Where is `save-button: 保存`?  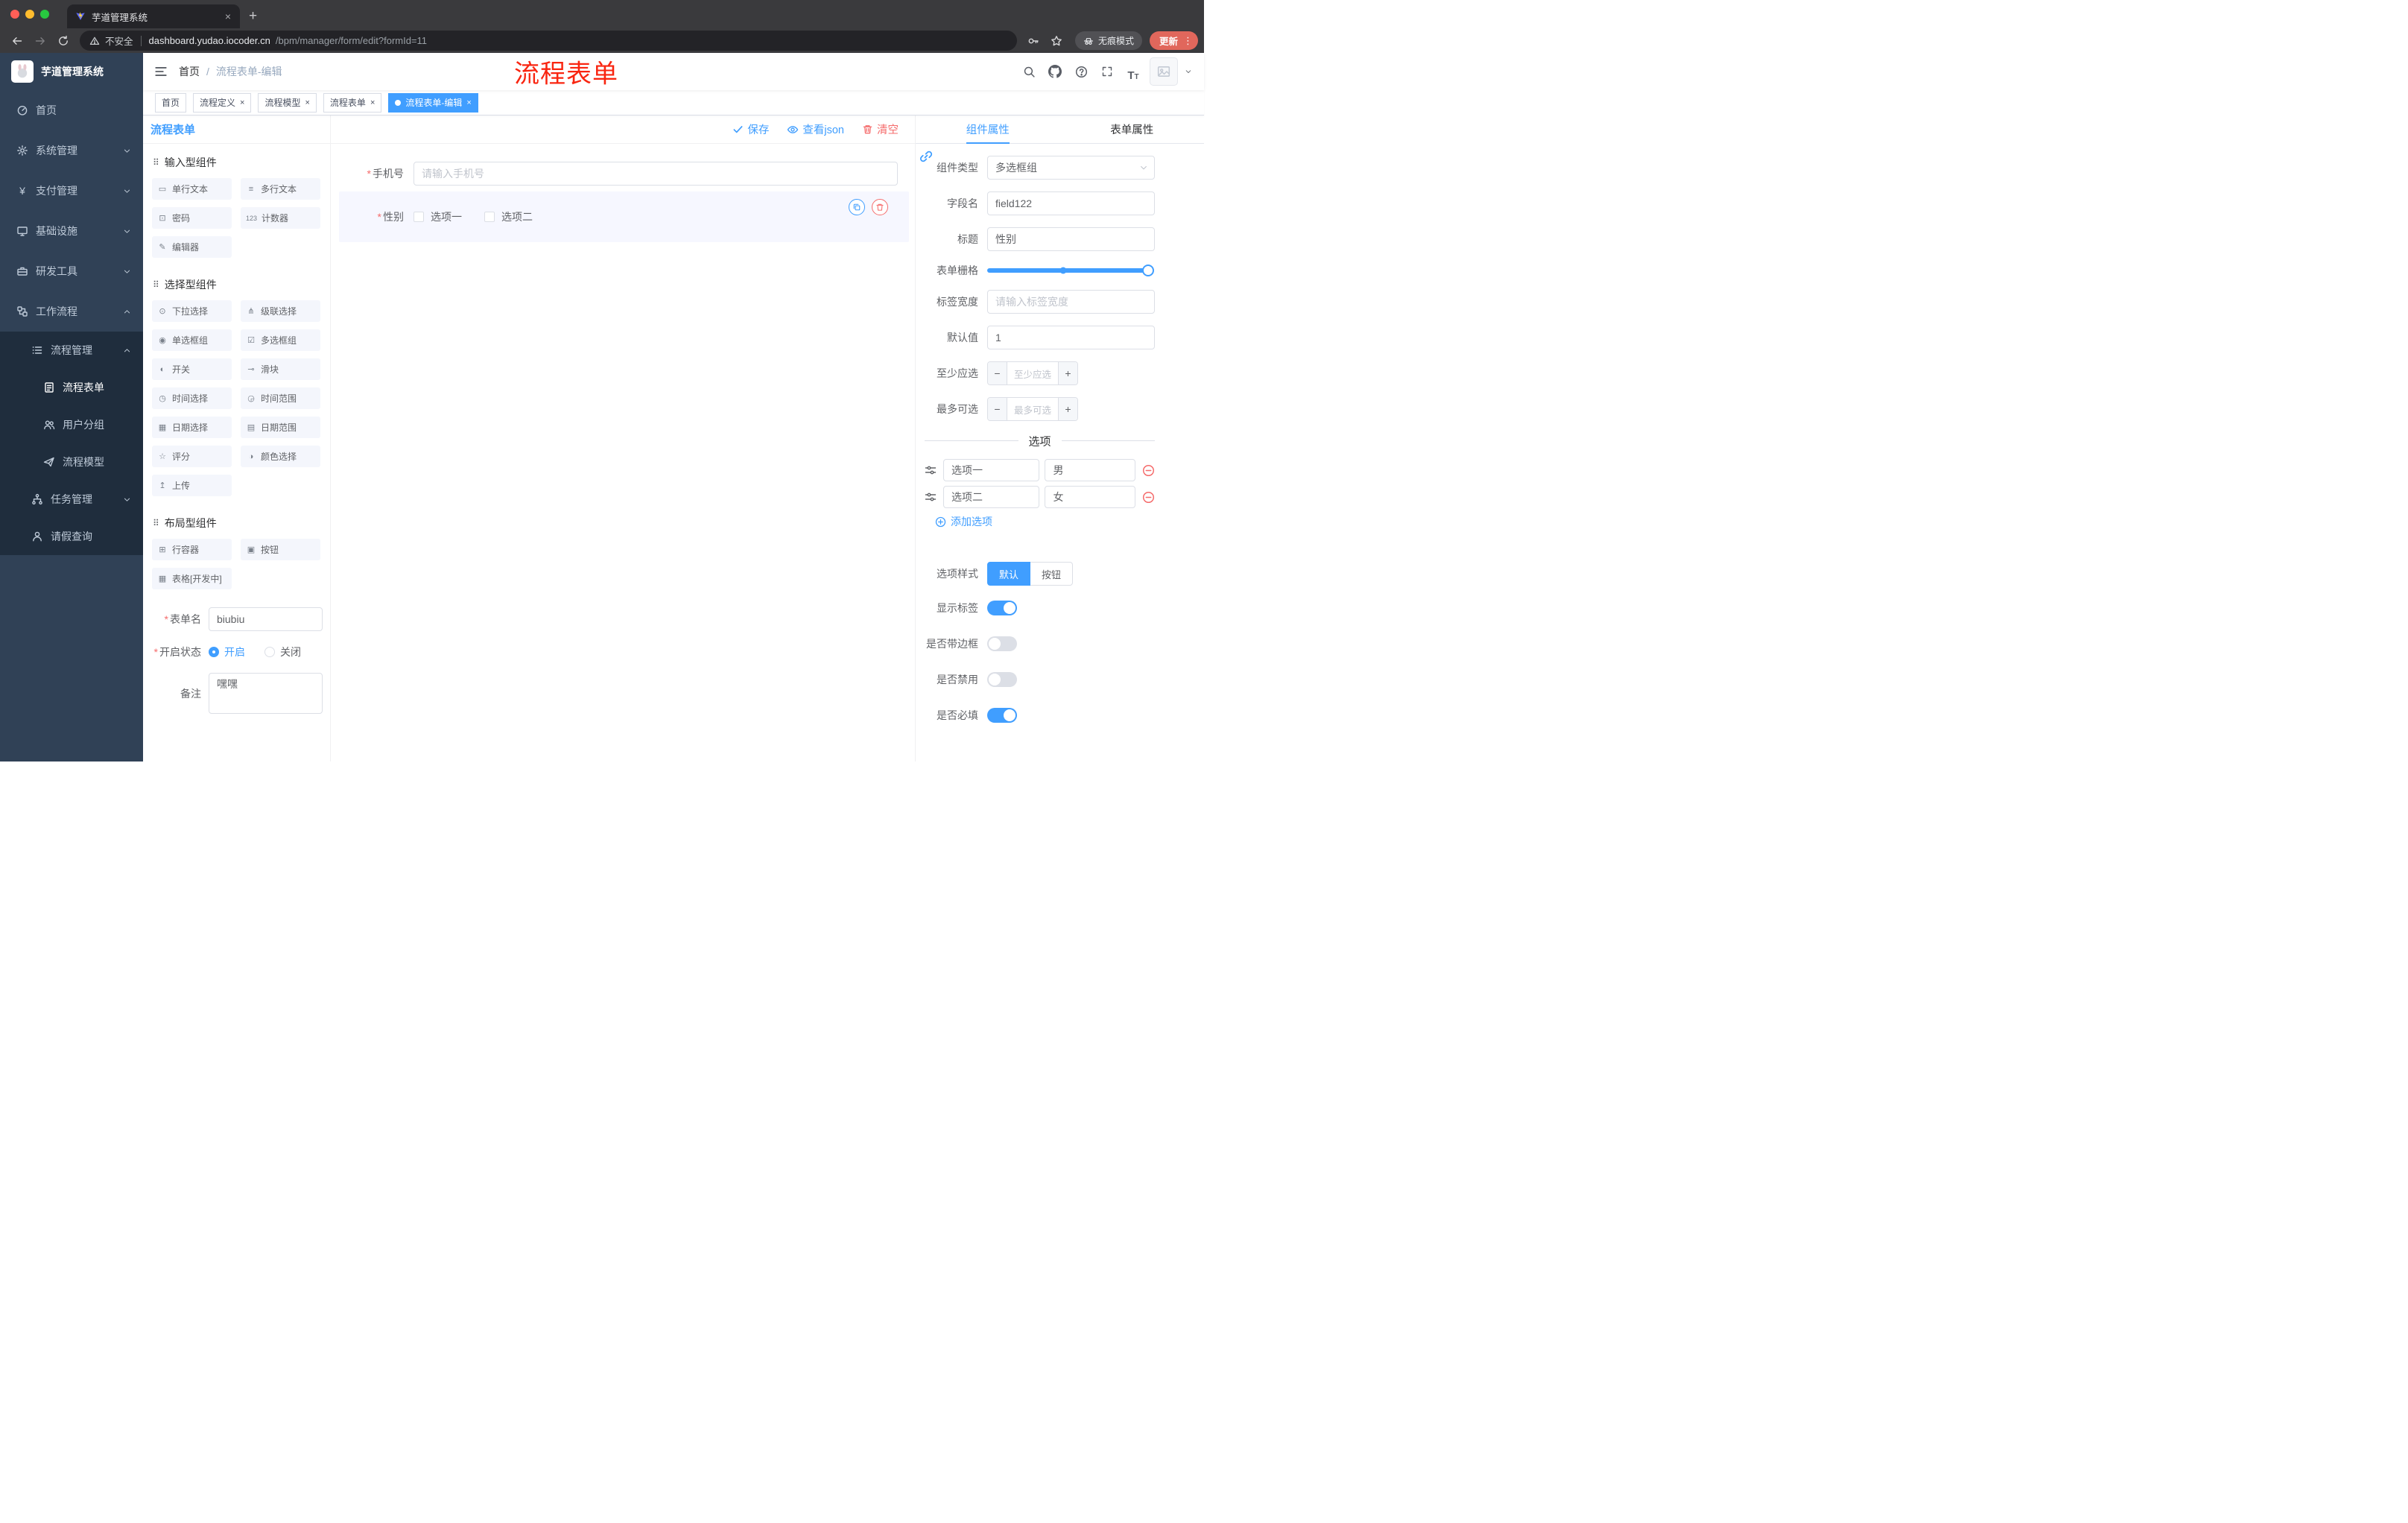 save-button: 保存 is located at coordinates (750, 129).